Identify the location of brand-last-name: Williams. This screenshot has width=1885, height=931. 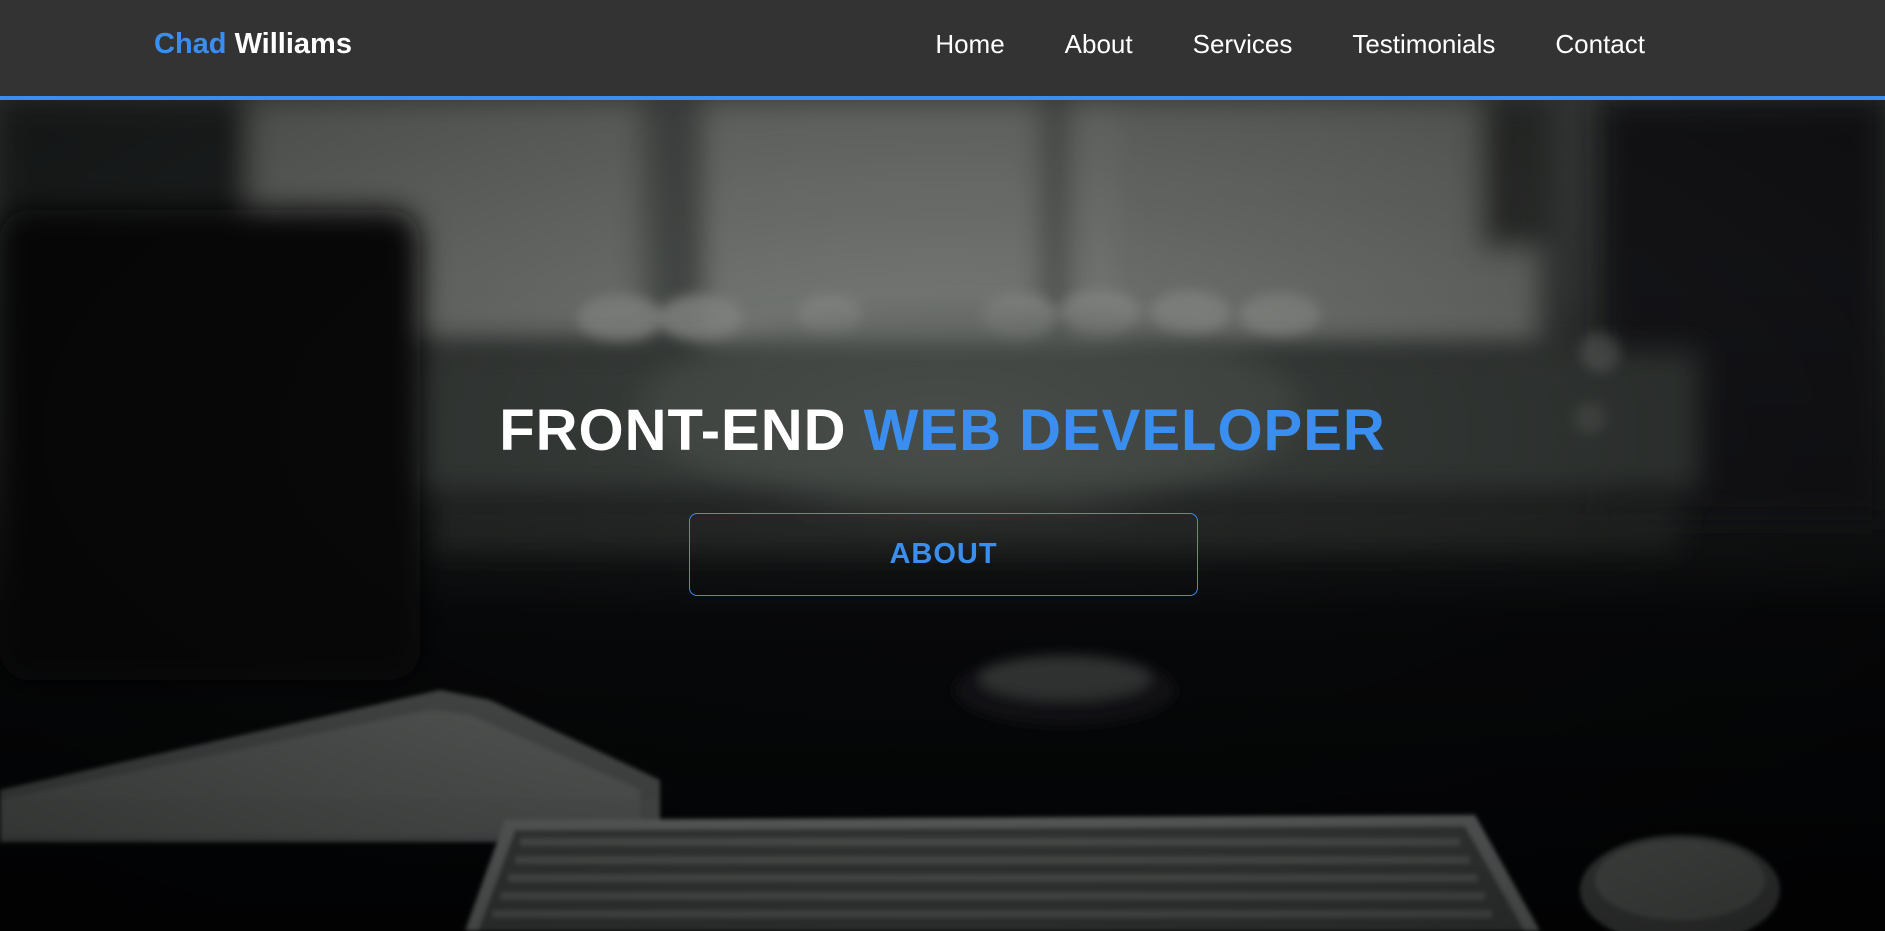
(293, 44).